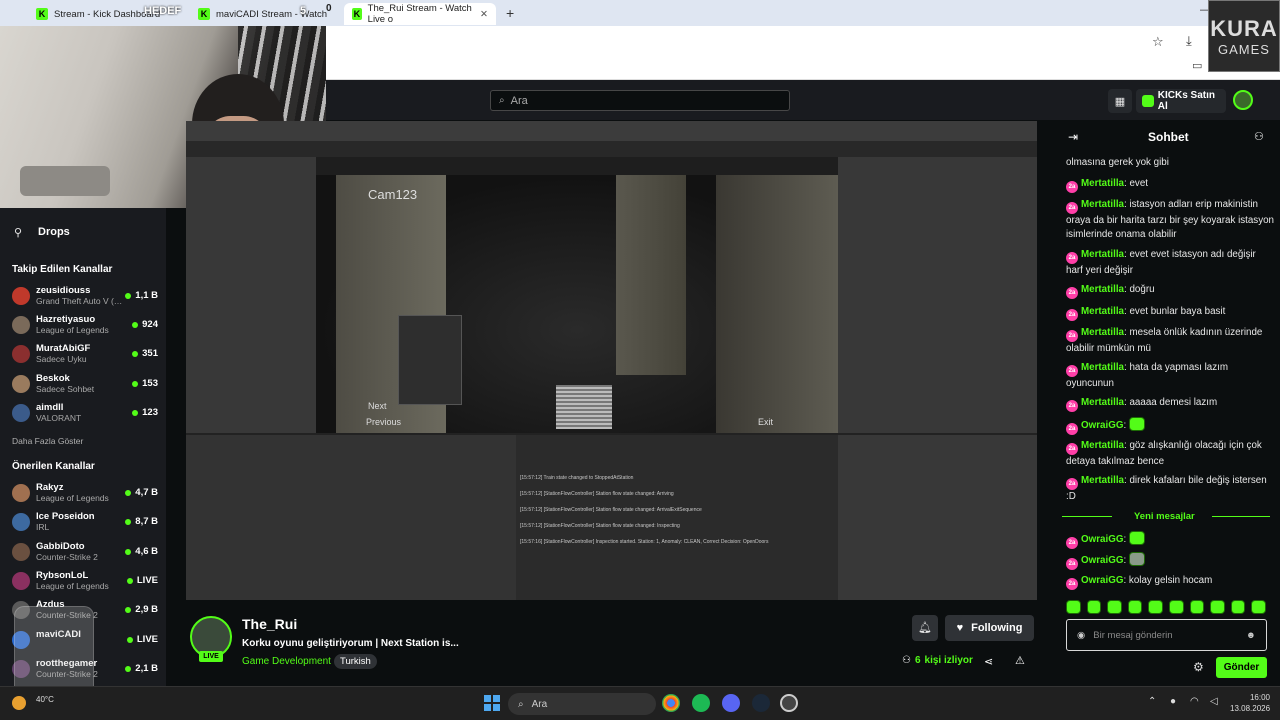 This screenshot has height=720, width=1280. I want to click on close-icon: ✕, so click(484, 14).